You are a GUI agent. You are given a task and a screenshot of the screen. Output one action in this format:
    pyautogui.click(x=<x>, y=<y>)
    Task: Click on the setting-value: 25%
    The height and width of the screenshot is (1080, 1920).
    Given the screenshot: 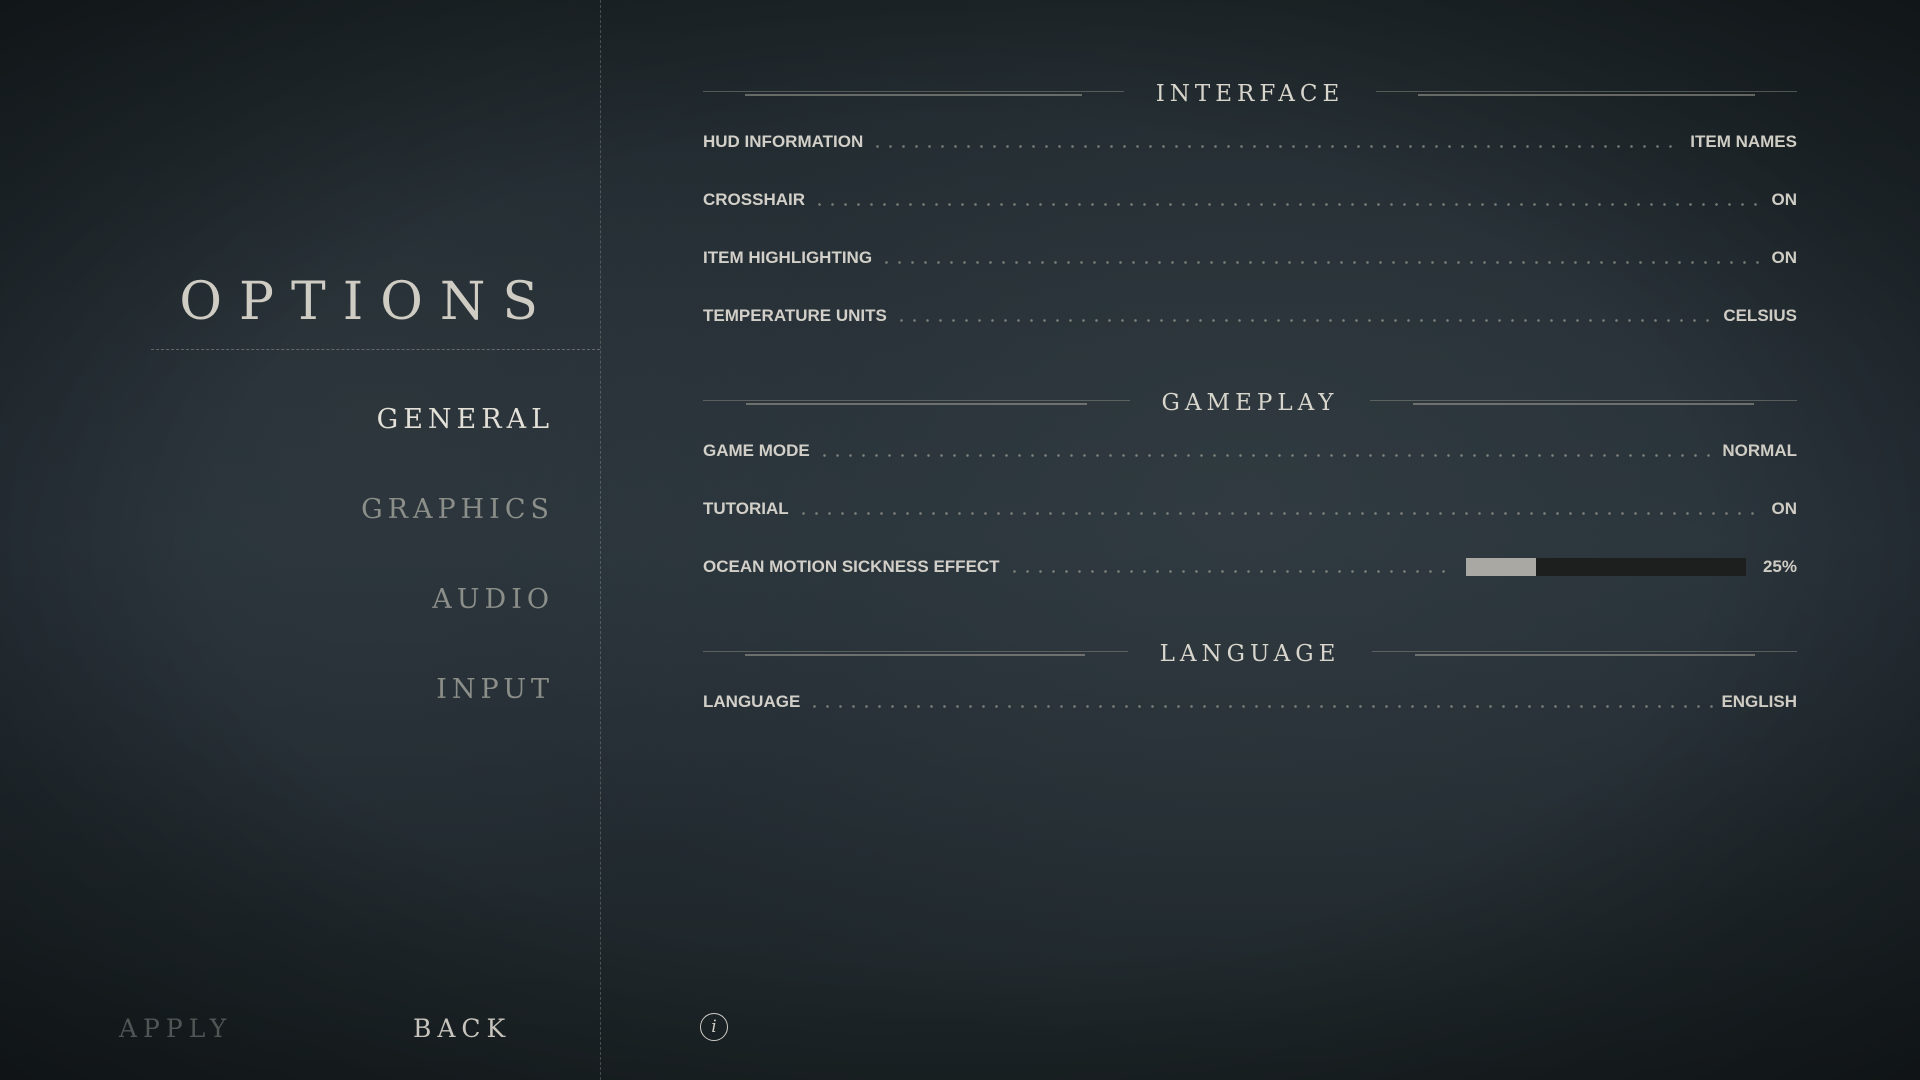 What is the action you would take?
    pyautogui.click(x=1779, y=566)
    